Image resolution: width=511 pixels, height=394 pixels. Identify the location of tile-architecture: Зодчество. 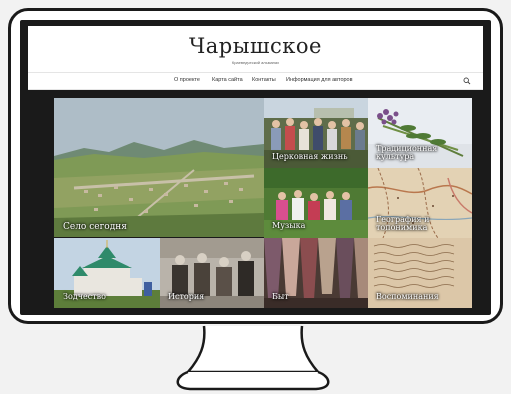
(107, 273).